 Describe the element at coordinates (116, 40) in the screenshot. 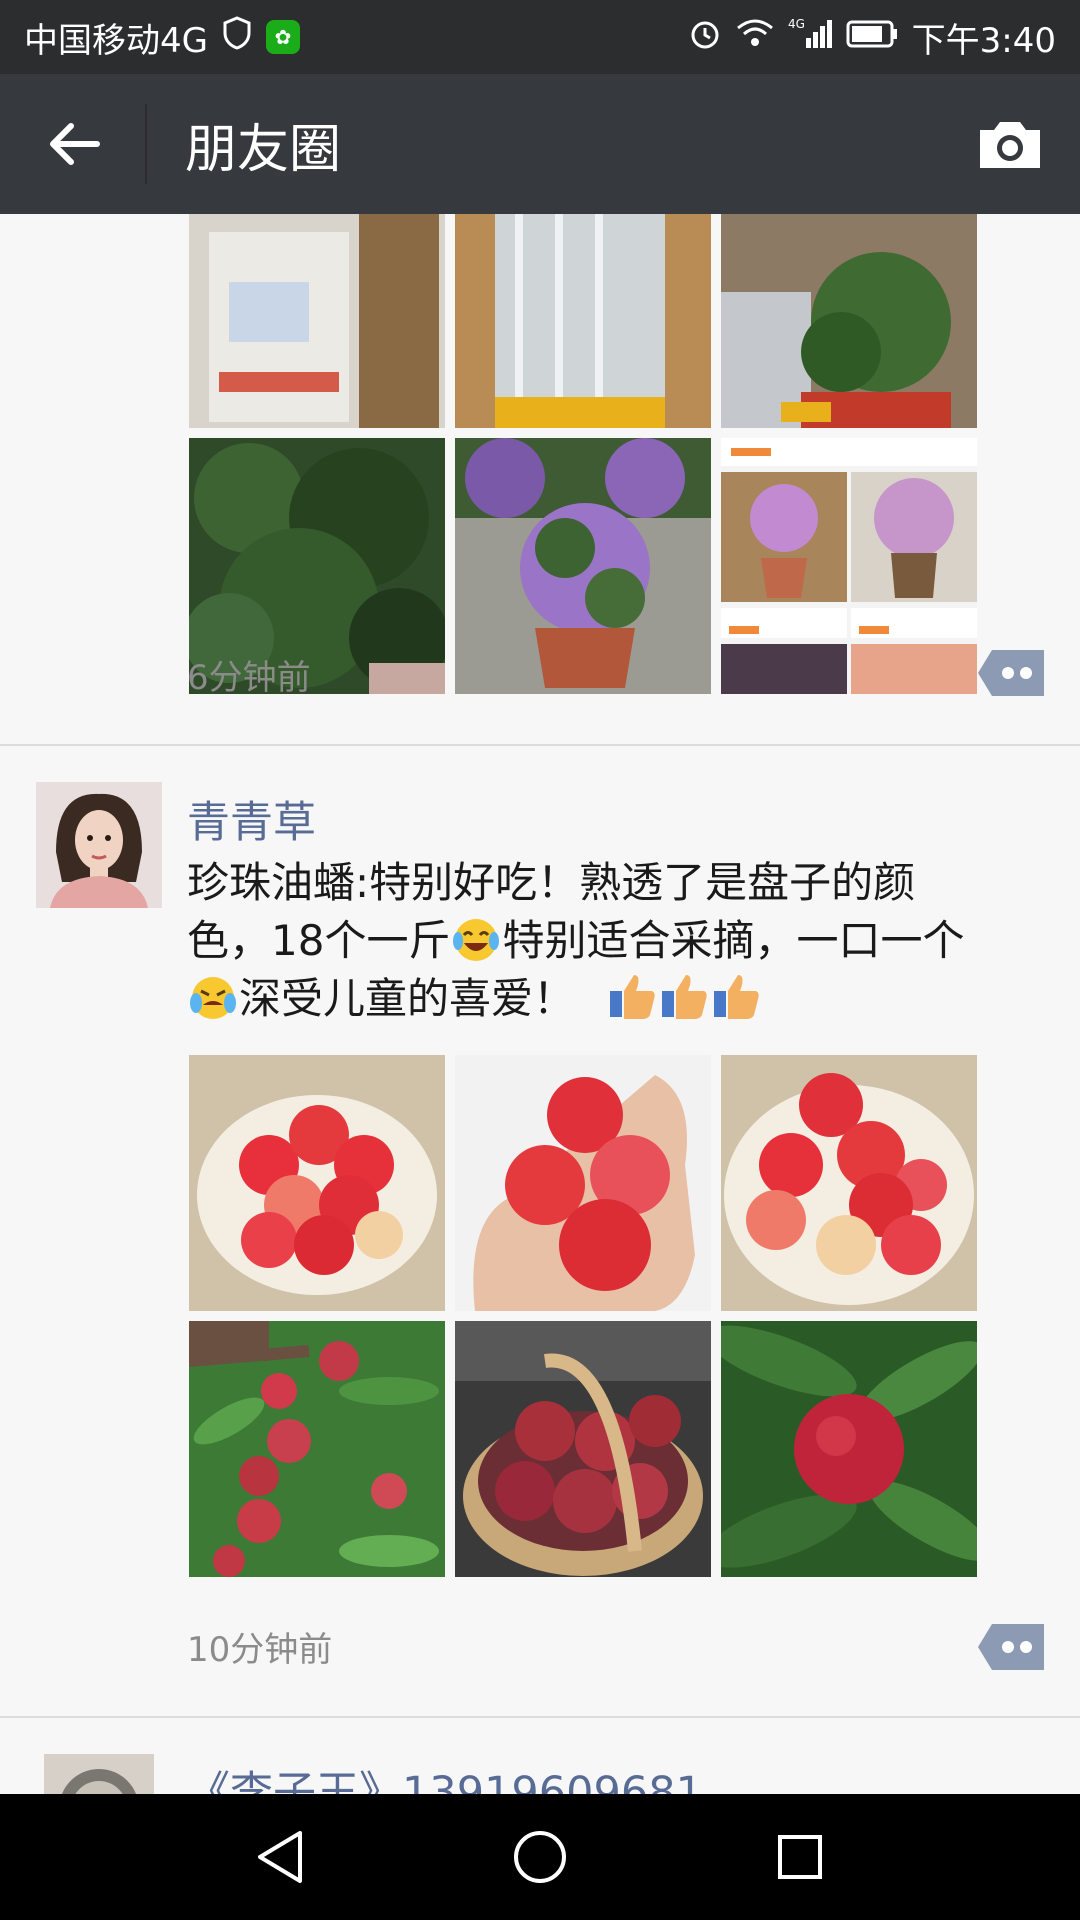

I see `carrier-label: 中国移动4G` at that location.